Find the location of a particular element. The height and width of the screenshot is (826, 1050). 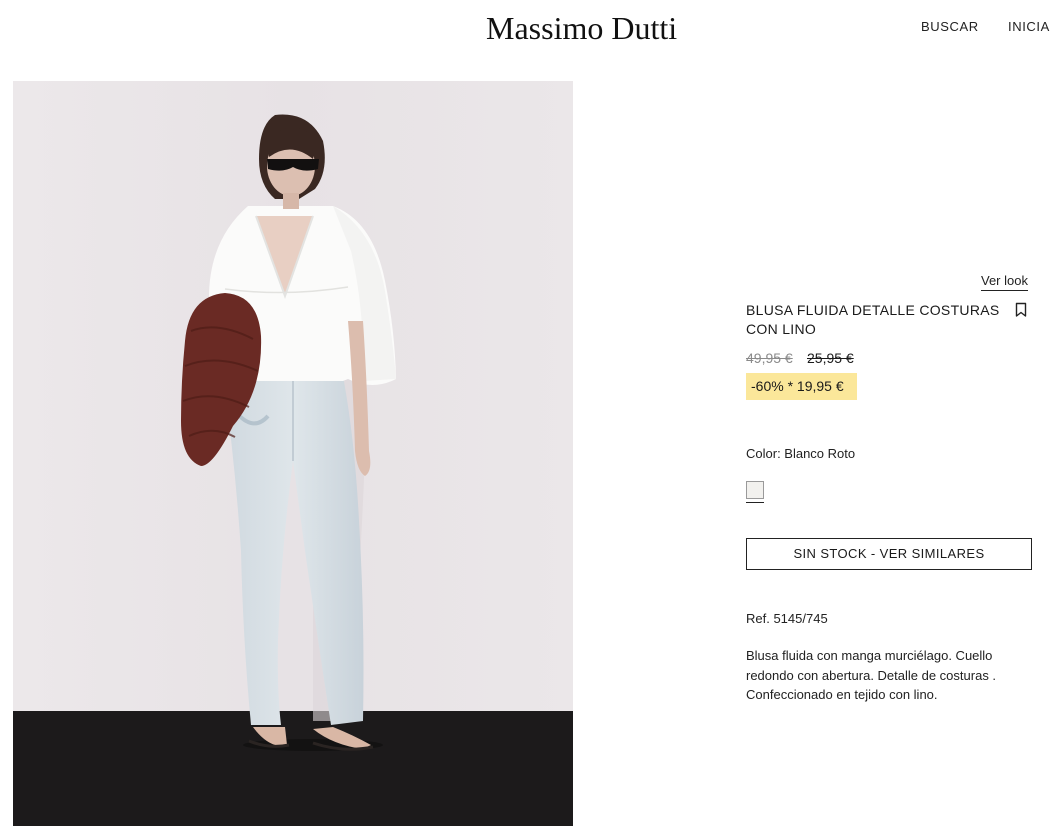

product-reference: Ref. 5145/745 is located at coordinates (787, 618).